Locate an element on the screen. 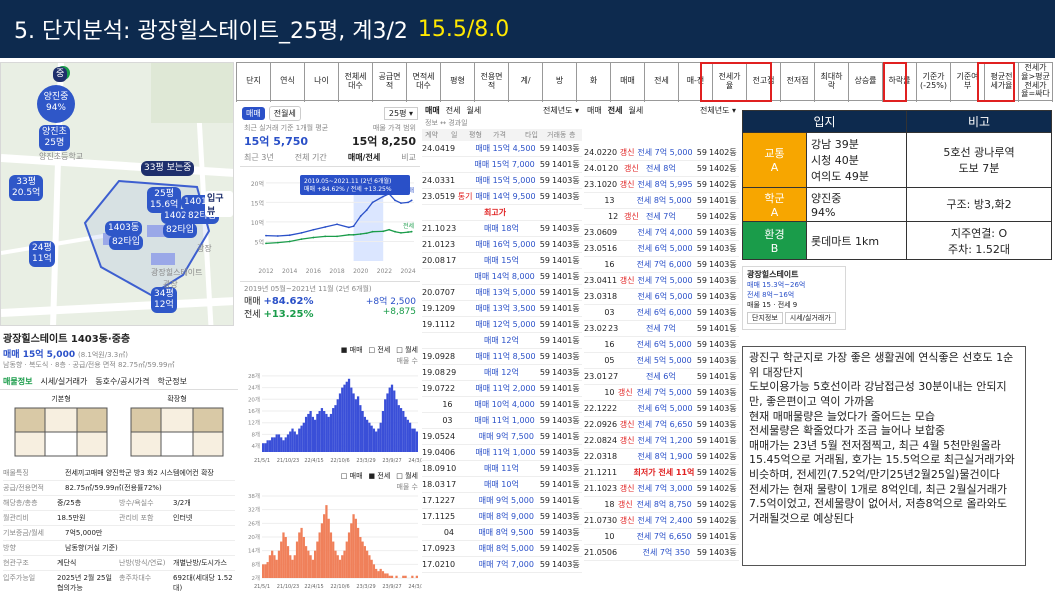 The height and width of the screenshot is (593, 1055). tab-lease: 전월세 is located at coordinates (284, 113).